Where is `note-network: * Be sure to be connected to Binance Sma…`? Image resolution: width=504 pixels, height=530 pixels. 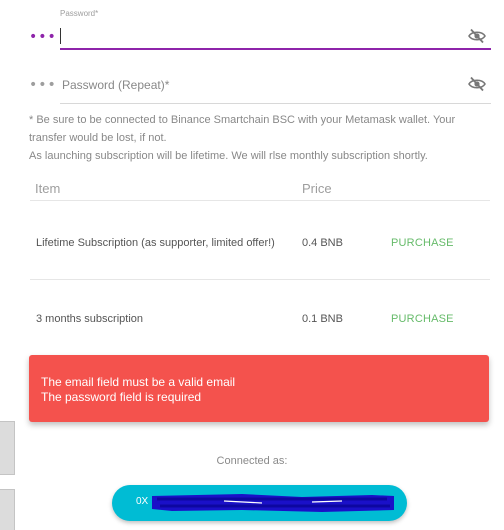
note-network: * Be sure to be connected to Binance Sma… is located at coordinates (242, 129).